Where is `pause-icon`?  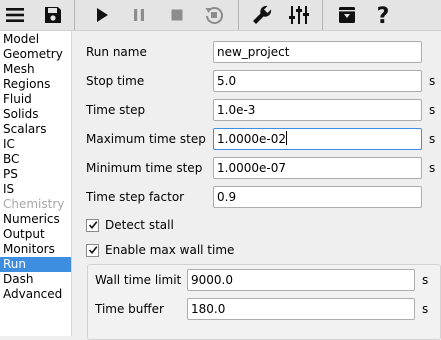 pause-icon is located at coordinates (139, 15).